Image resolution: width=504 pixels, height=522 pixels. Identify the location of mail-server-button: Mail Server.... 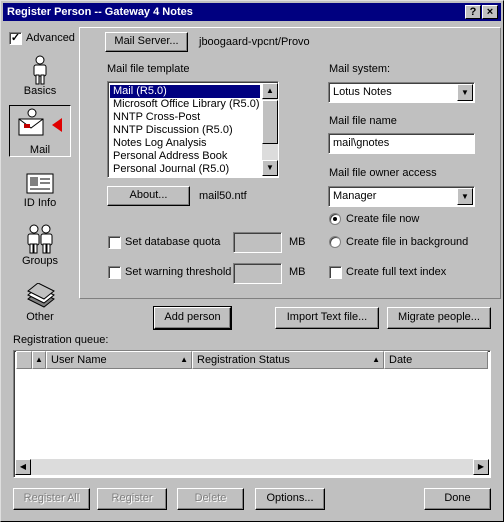
(146, 42).